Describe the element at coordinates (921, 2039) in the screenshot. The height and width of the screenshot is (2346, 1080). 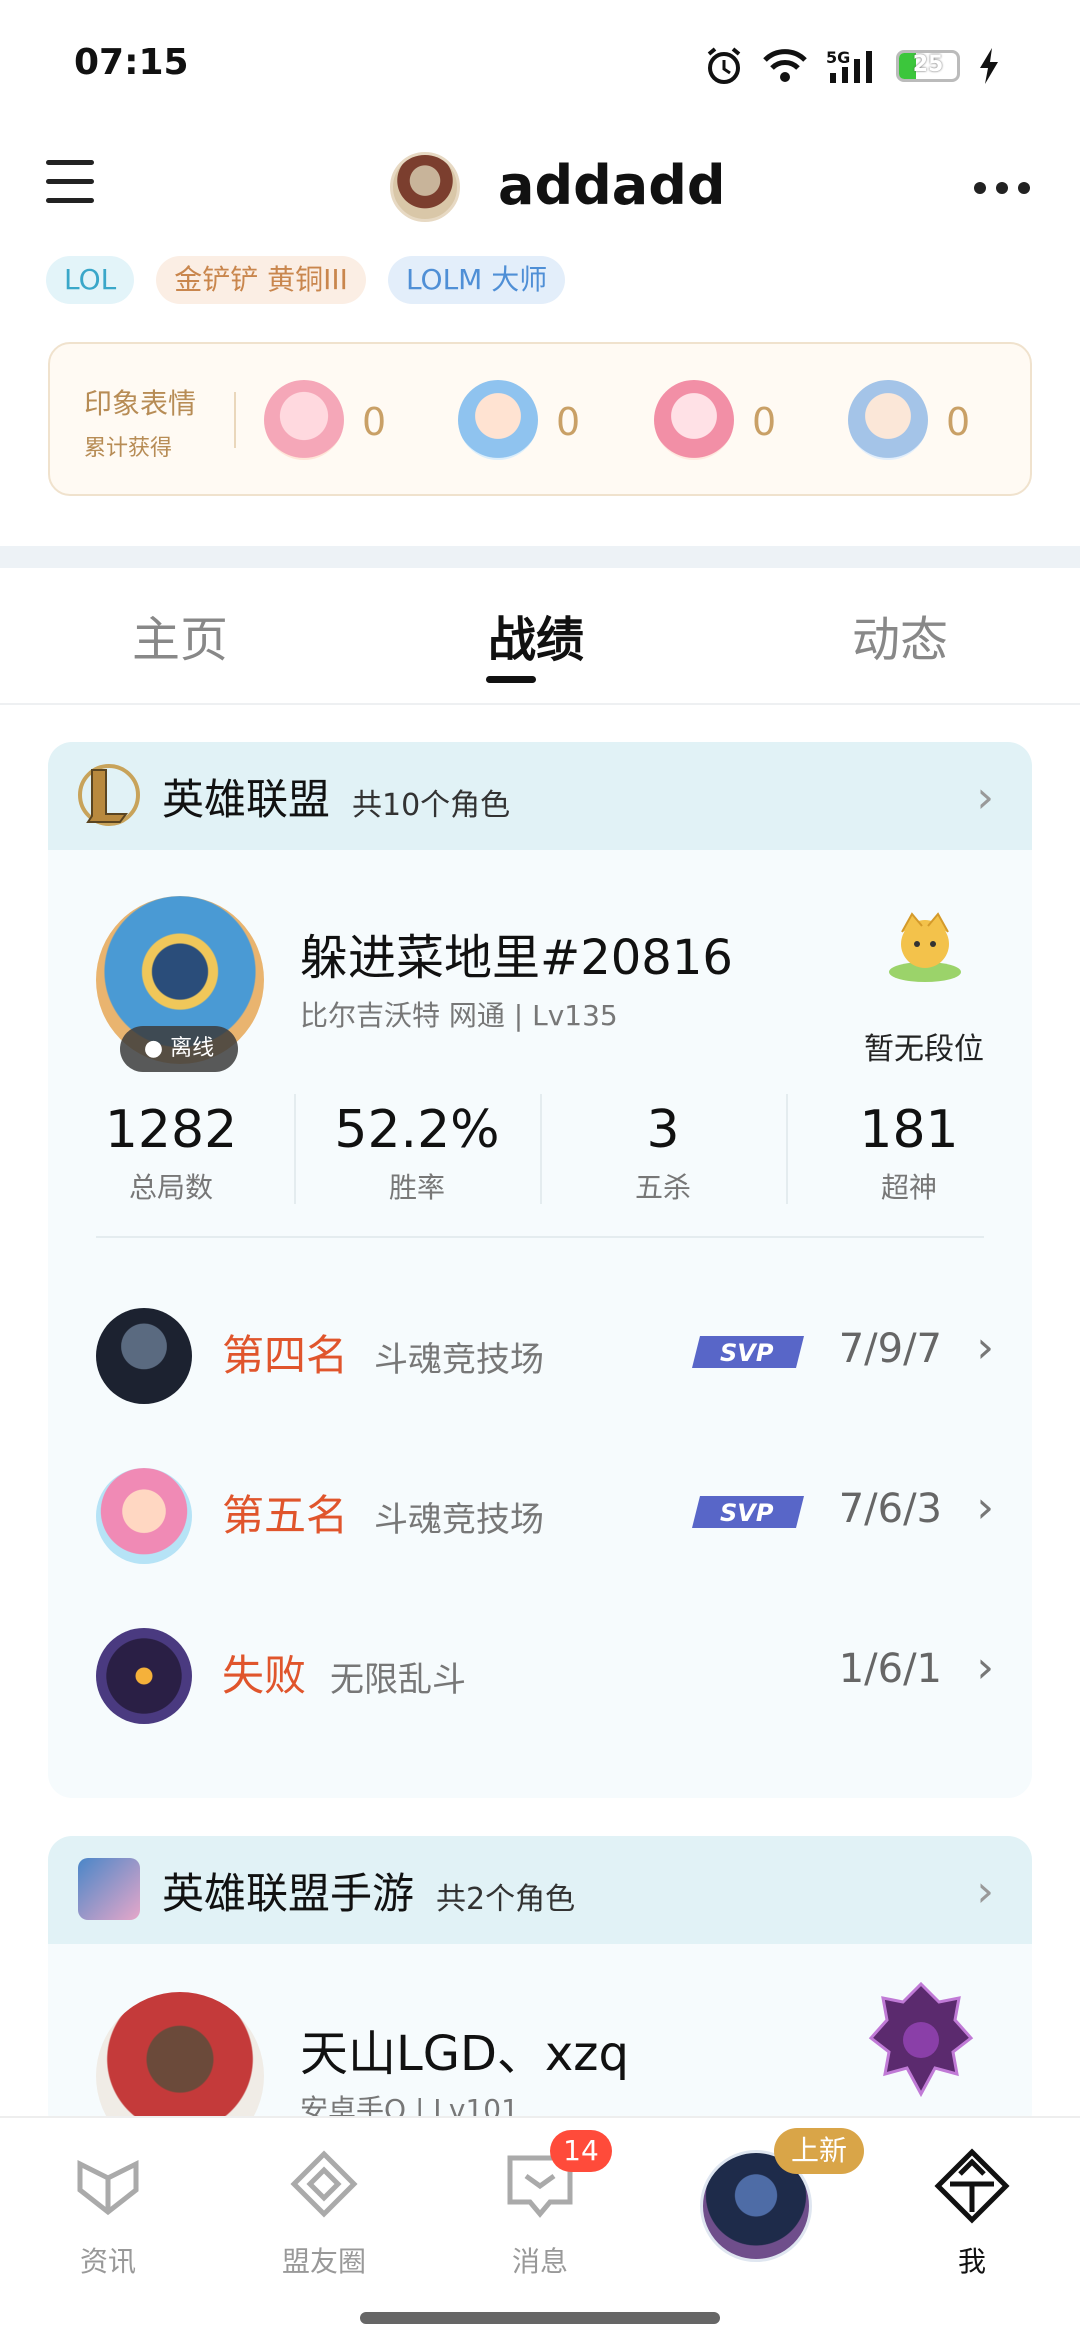
I see `master-rank-icon` at that location.